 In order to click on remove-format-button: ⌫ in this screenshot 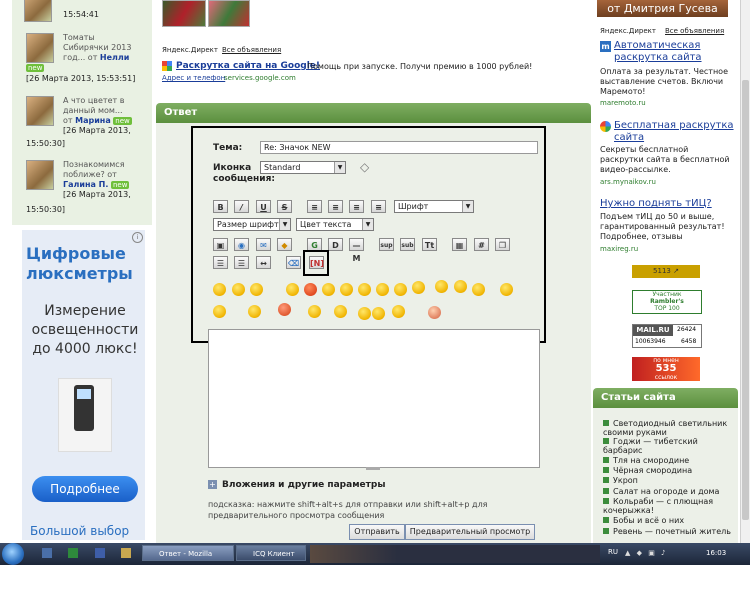, I will do `click(293, 262)`.